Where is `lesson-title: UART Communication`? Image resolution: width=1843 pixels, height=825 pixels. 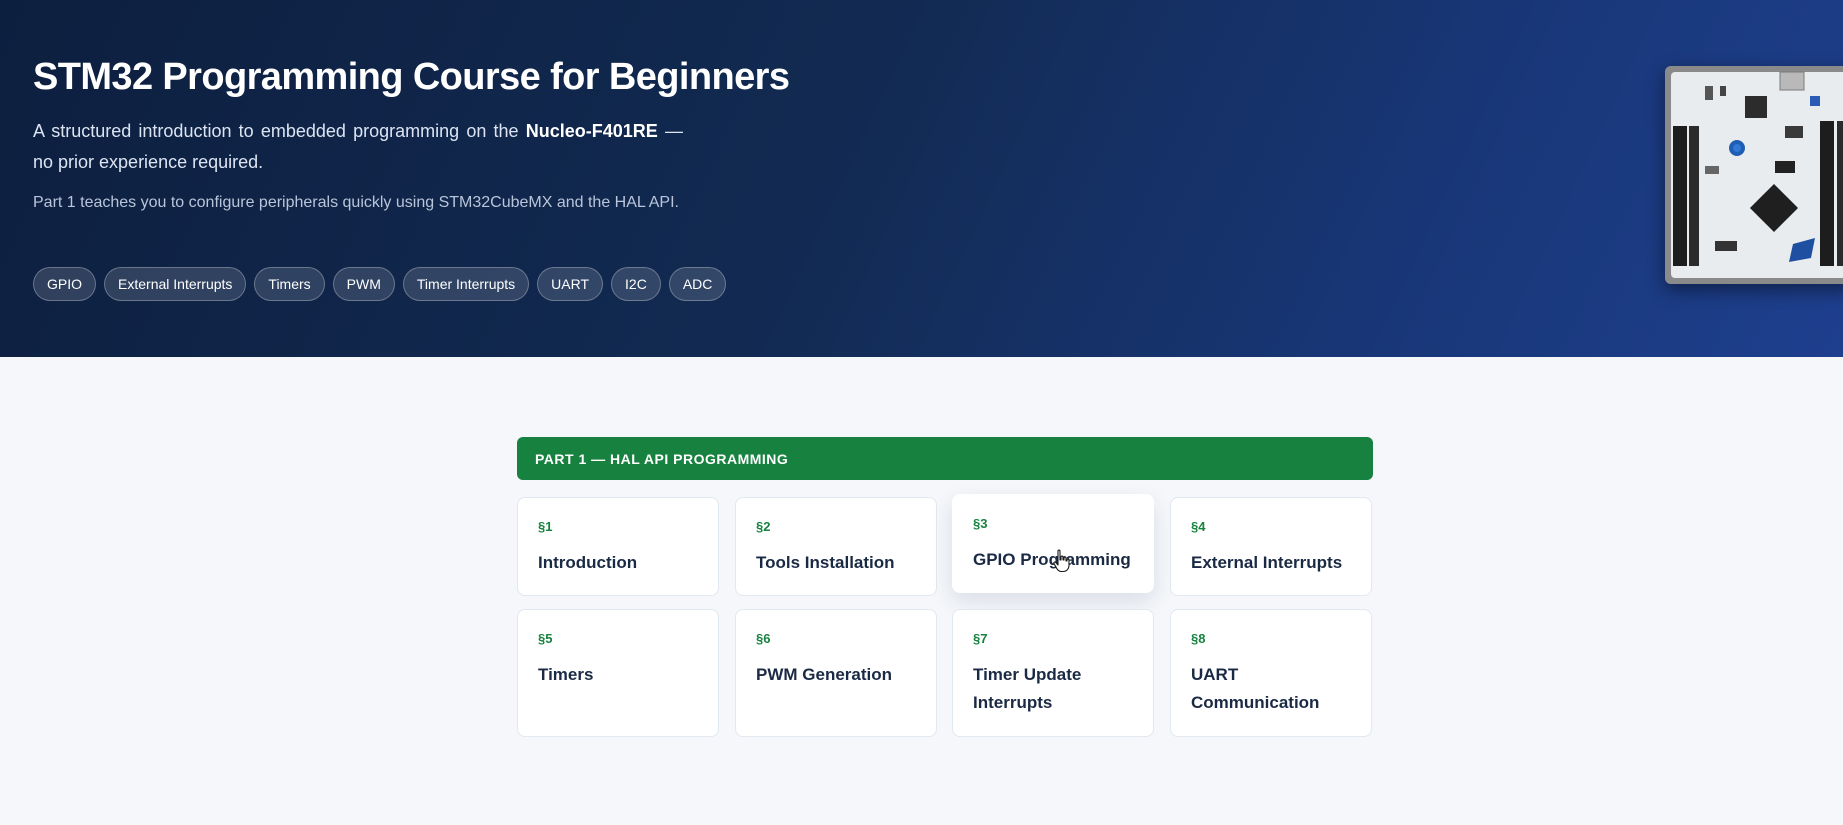 lesson-title: UART Communication is located at coordinates (1255, 688).